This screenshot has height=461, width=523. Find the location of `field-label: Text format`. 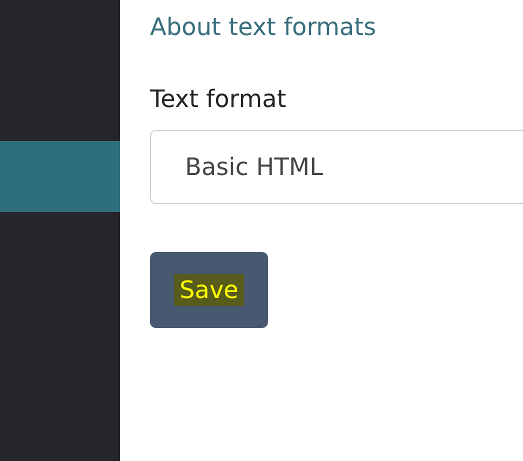

field-label: Text format is located at coordinates (218, 99).